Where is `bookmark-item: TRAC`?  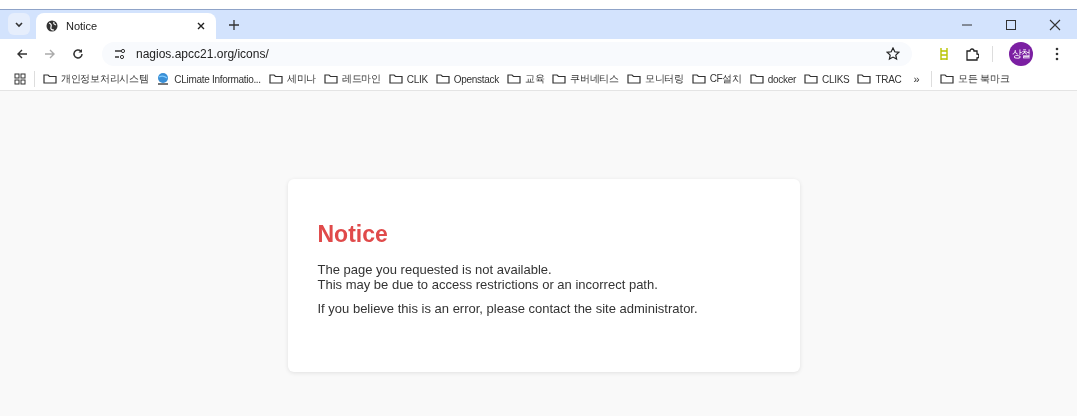
bookmark-item: TRAC is located at coordinates (879, 79).